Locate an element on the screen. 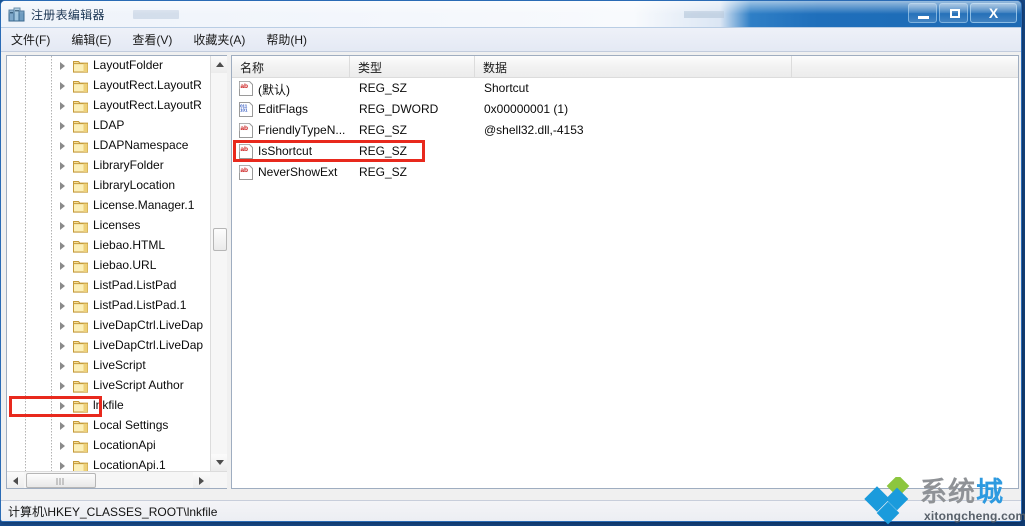 This screenshot has width=1025, height=526. tree-item-local-settings: Local Settings is located at coordinates (108, 426).